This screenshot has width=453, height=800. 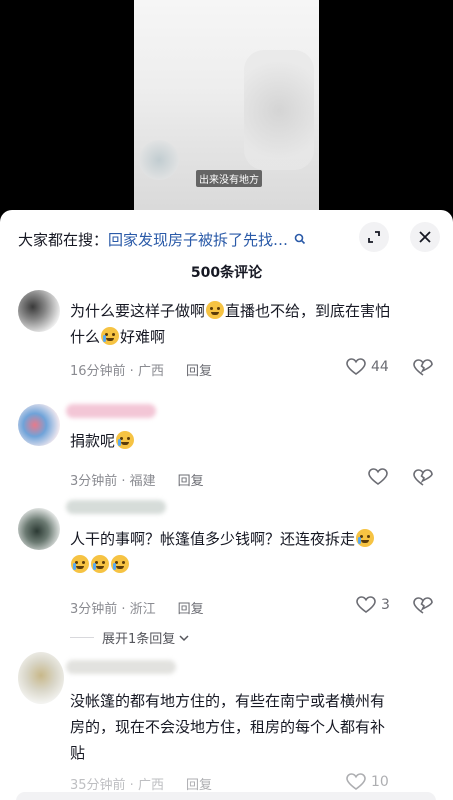 I want to click on emoji-icon, so click(x=215, y=310).